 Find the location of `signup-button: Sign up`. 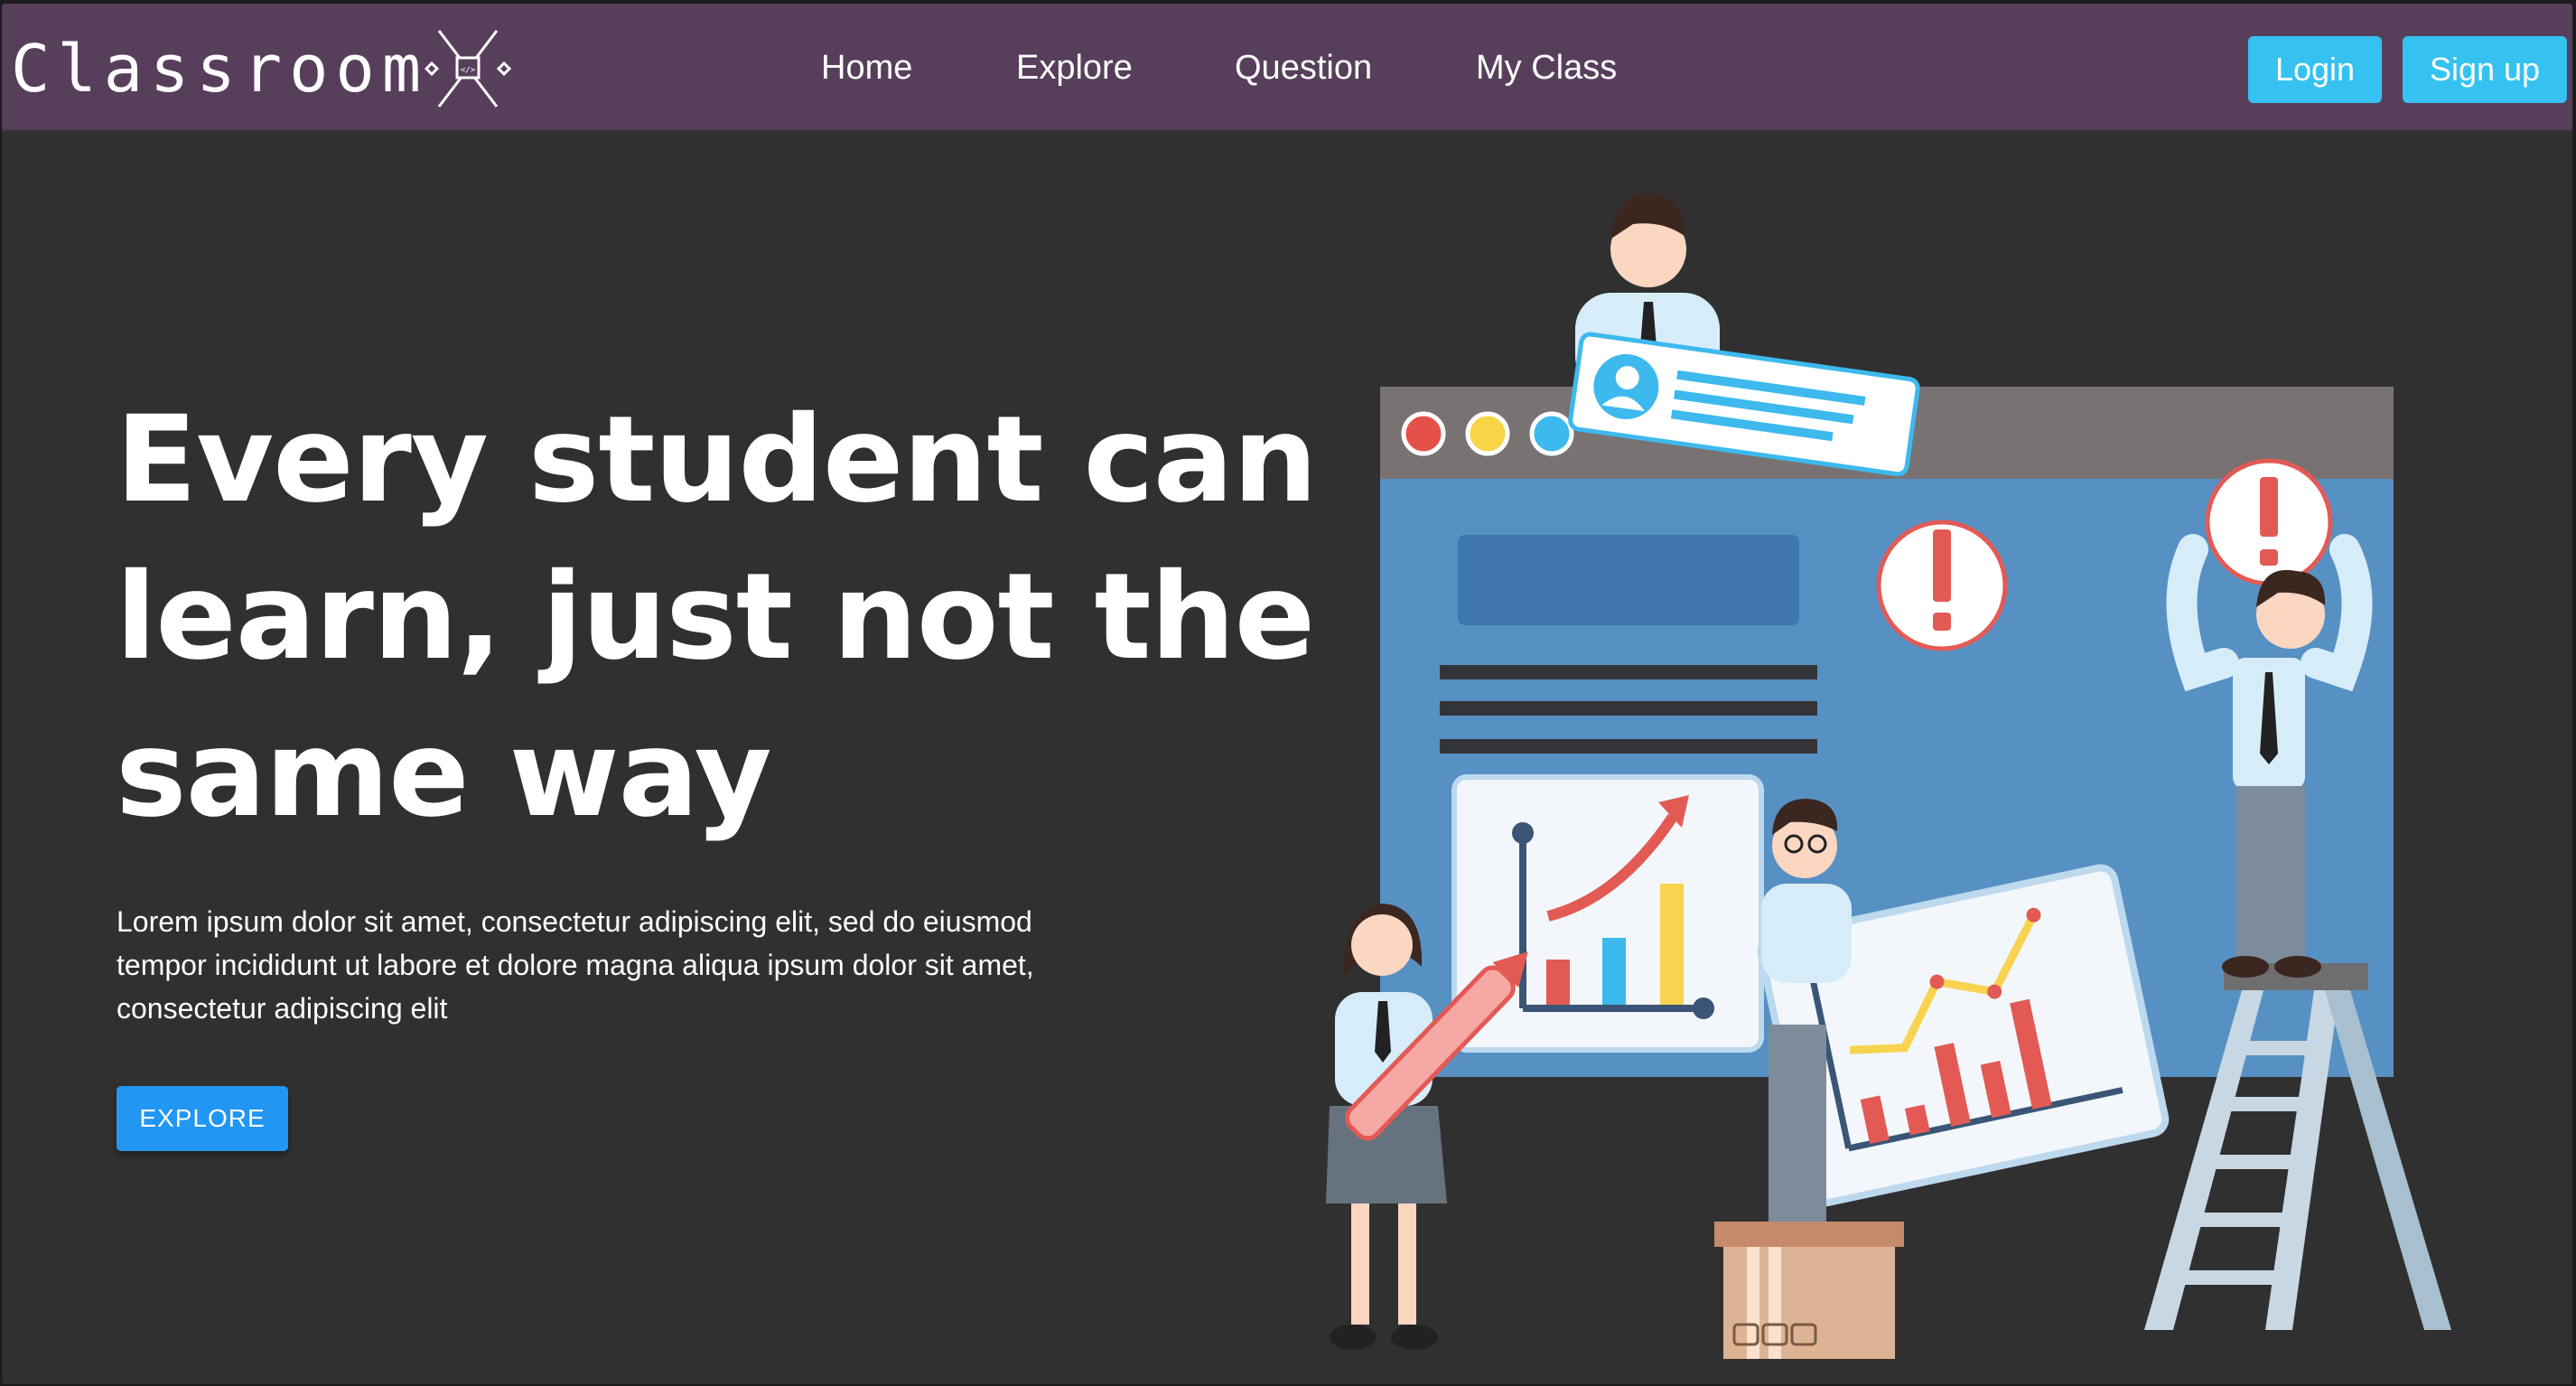

signup-button: Sign up is located at coordinates (2485, 69).